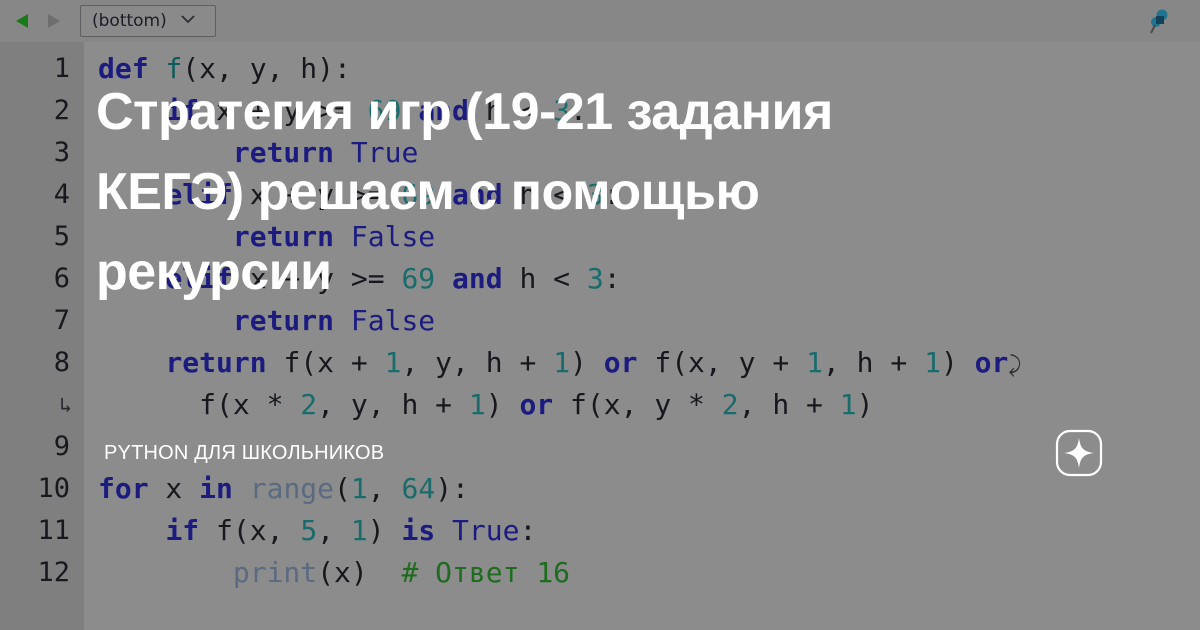 Image resolution: width=1200 pixels, height=630 pixels. What do you see at coordinates (730, 404) in the screenshot?
I see `code-token: 2` at bounding box center [730, 404].